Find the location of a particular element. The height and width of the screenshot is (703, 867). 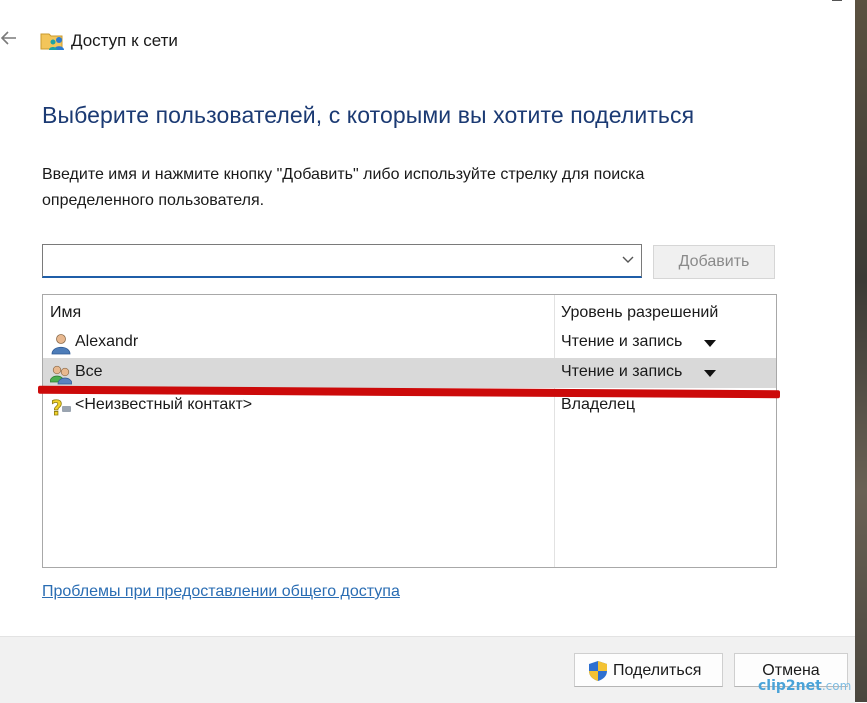

back-arrow-icon is located at coordinates (10, 40).